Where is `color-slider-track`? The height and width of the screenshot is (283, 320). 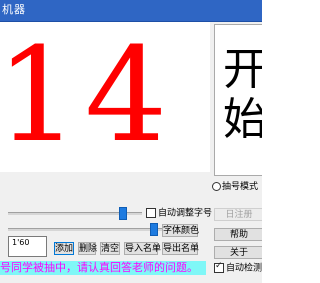
color-slider-track is located at coordinates (85, 229).